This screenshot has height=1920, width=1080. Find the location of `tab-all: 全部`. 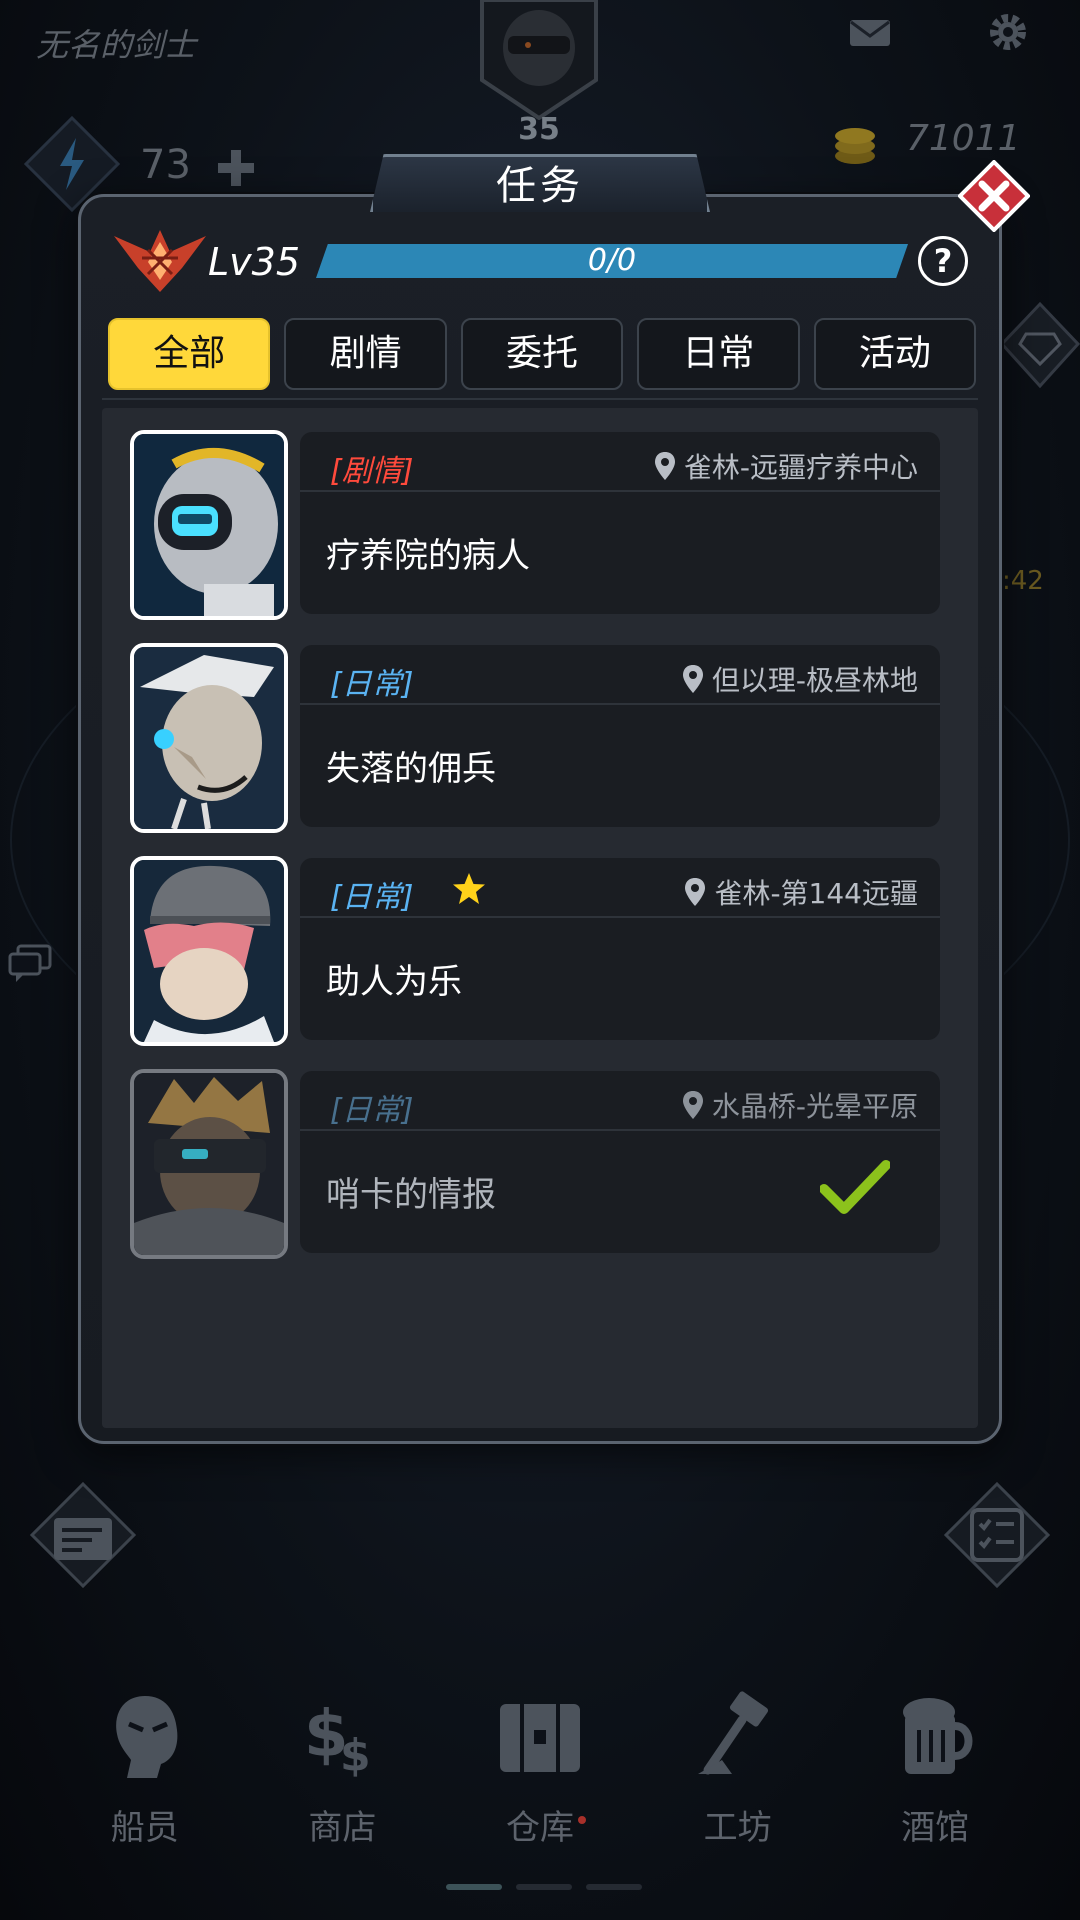

tab-all: 全部 is located at coordinates (189, 354).